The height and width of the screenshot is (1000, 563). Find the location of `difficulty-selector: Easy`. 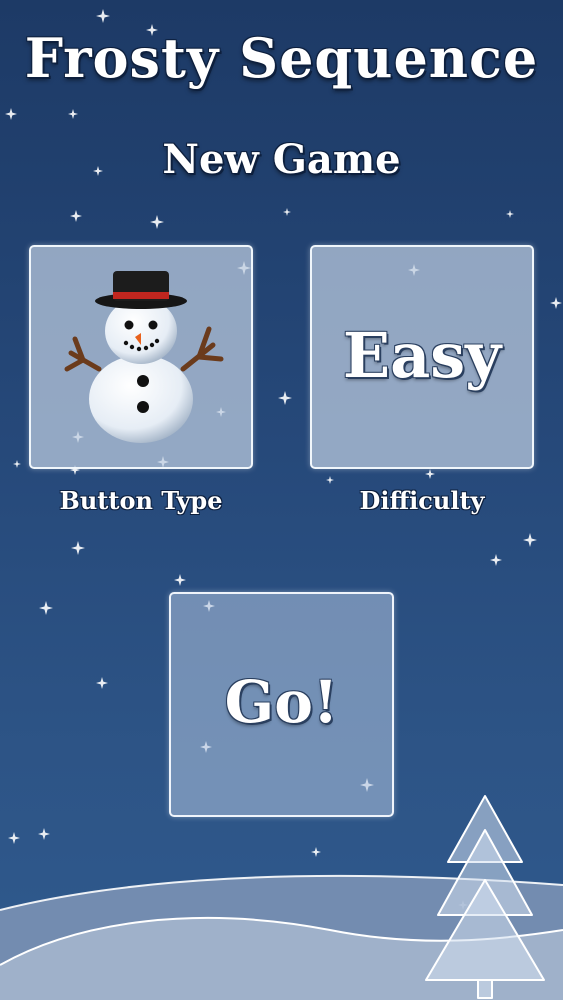

difficulty-selector: Easy is located at coordinates (422, 357).